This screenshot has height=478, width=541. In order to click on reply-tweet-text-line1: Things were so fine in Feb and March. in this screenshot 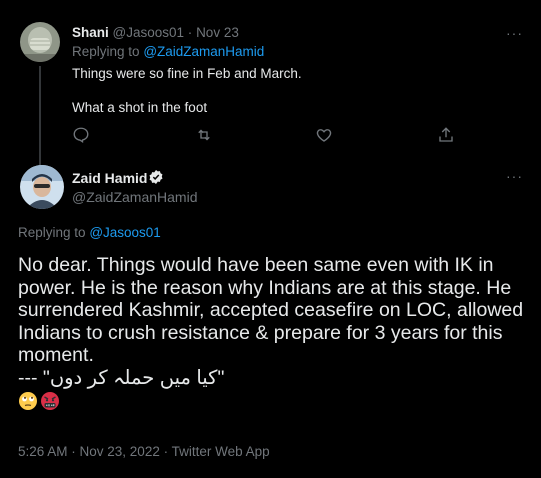, I will do `click(187, 73)`.